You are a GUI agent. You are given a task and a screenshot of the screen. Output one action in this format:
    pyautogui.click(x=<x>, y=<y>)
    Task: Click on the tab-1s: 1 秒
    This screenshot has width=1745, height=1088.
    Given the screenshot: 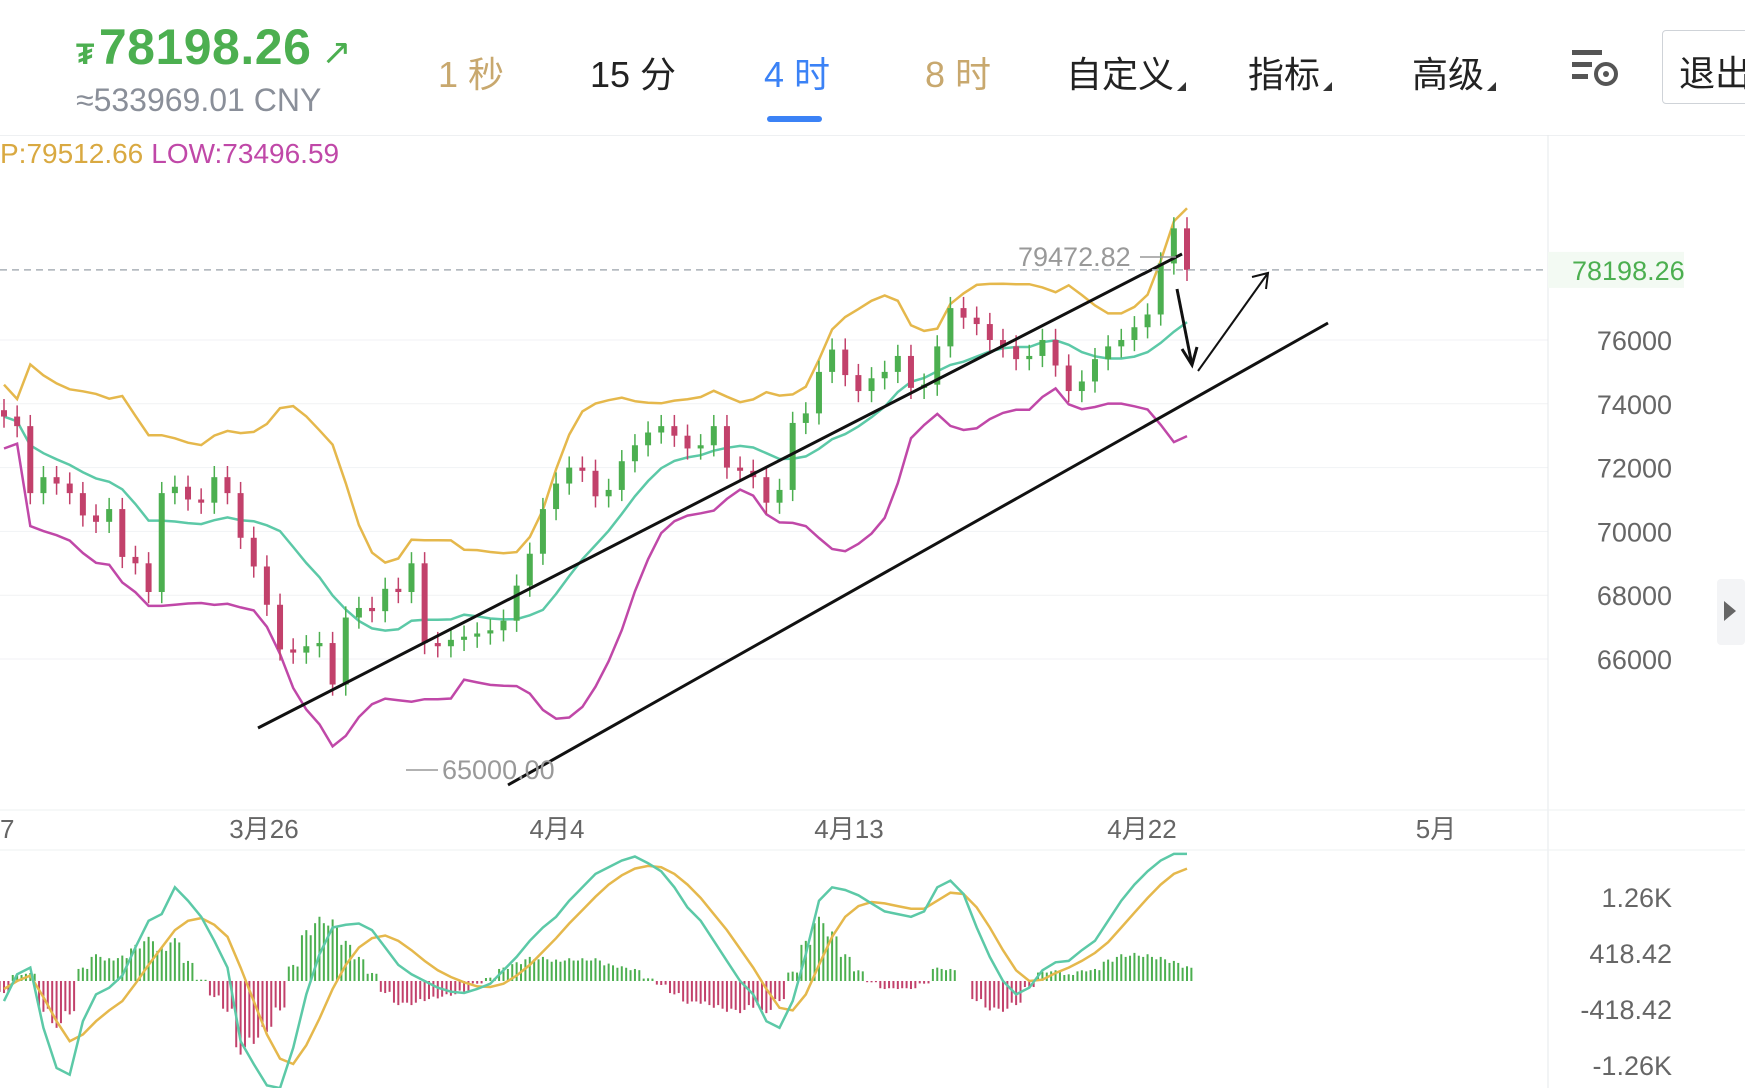 What is the action you would take?
    pyautogui.click(x=471, y=72)
    